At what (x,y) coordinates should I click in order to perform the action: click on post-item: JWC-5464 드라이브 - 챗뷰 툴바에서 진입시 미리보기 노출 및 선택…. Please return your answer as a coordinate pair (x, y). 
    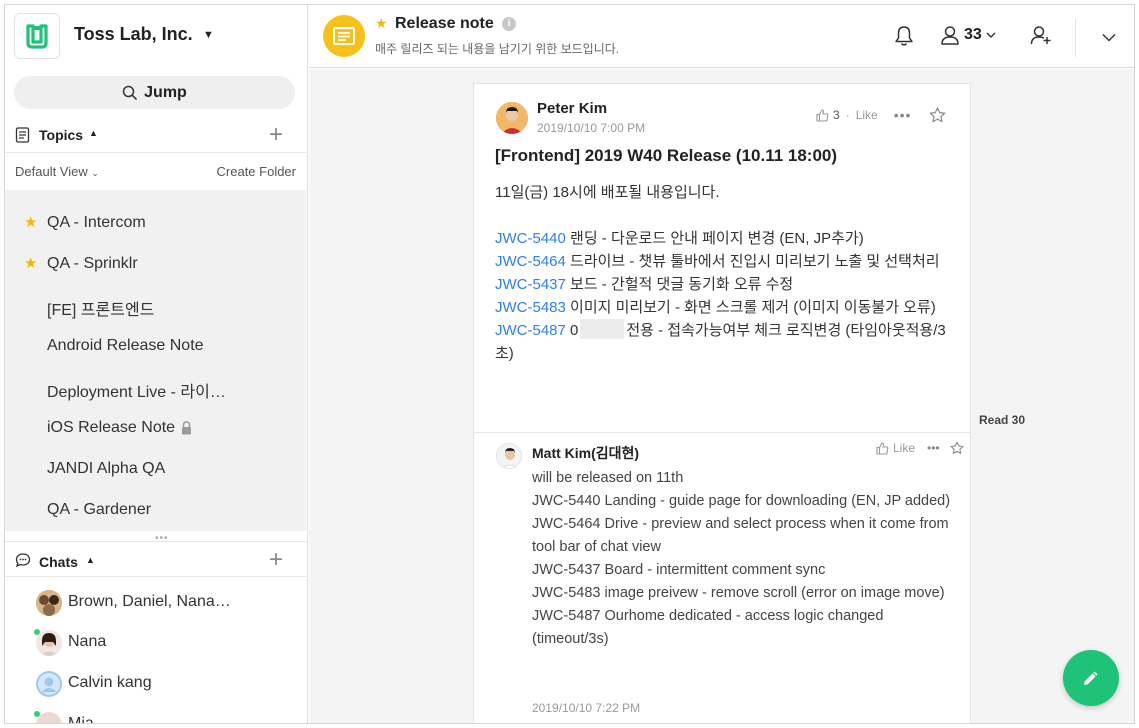
    Looking at the image, I should click on (725, 261).